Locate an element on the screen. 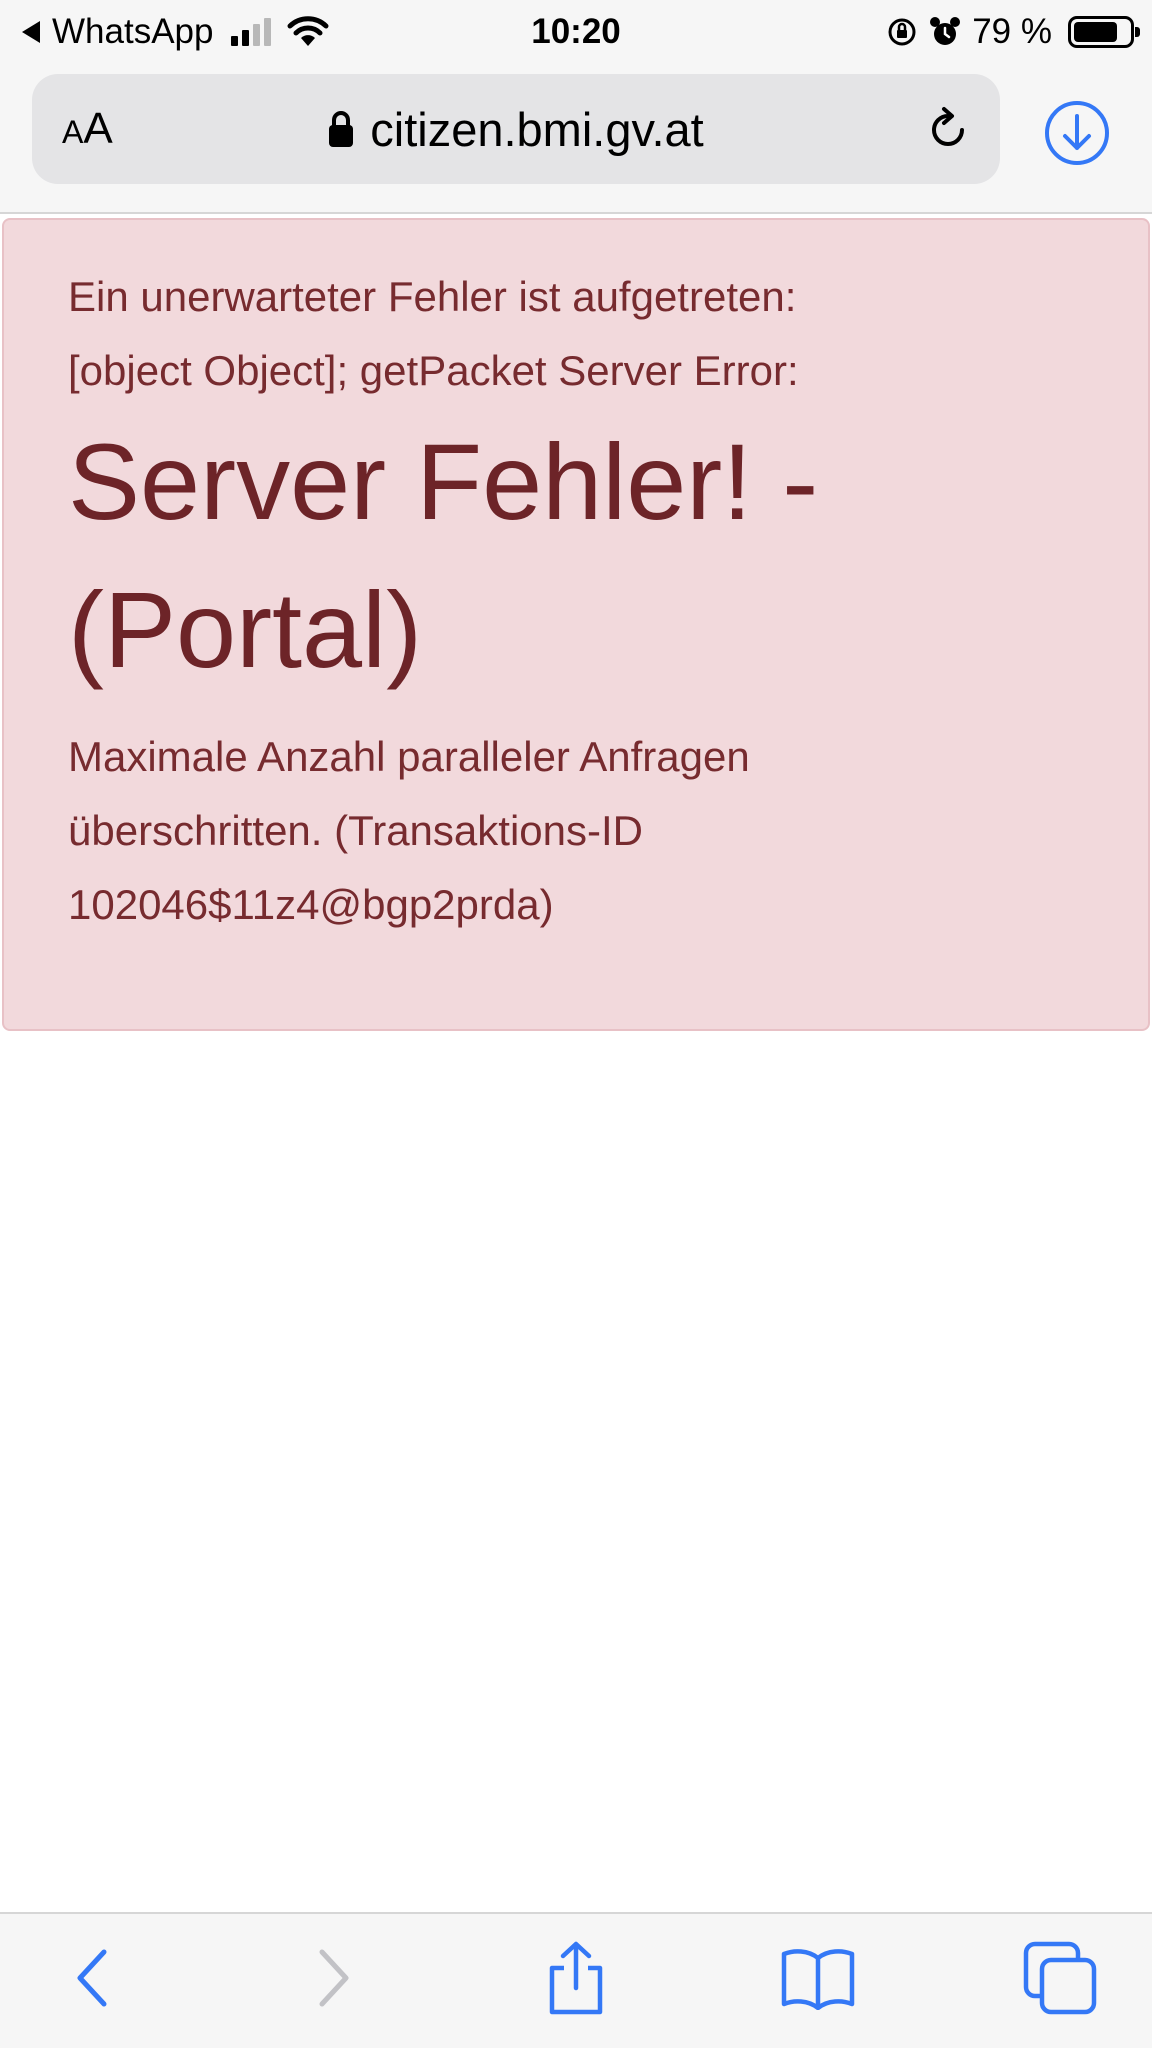 This screenshot has width=1152, height=2048. forward-icon is located at coordinates (334, 1978).